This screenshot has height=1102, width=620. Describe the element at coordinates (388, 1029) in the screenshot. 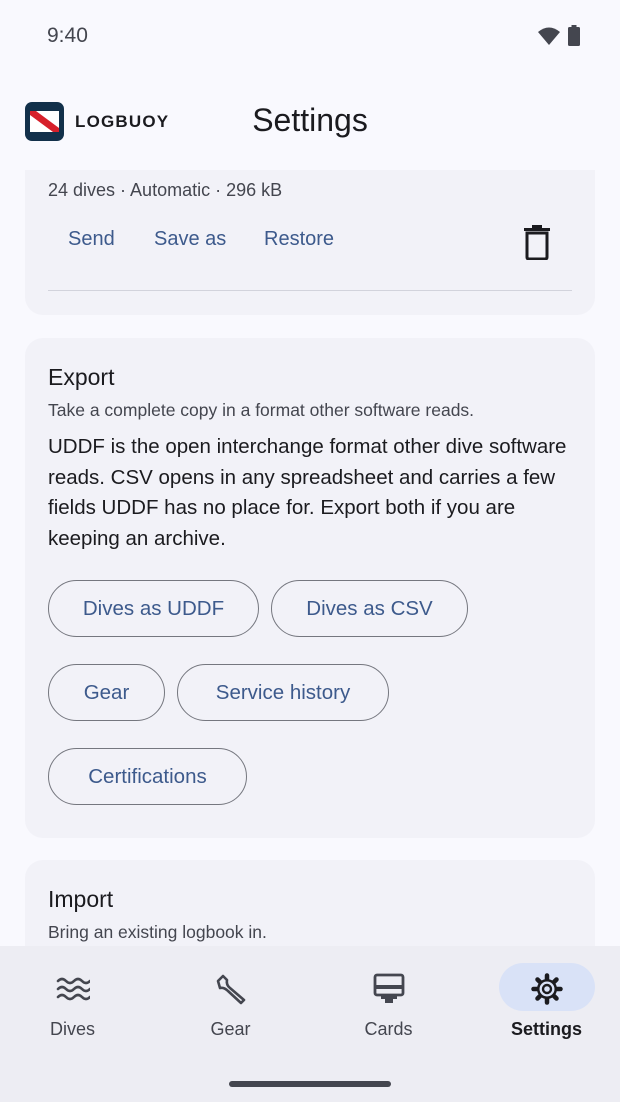

I see `nav-label-cards: Cards` at that location.